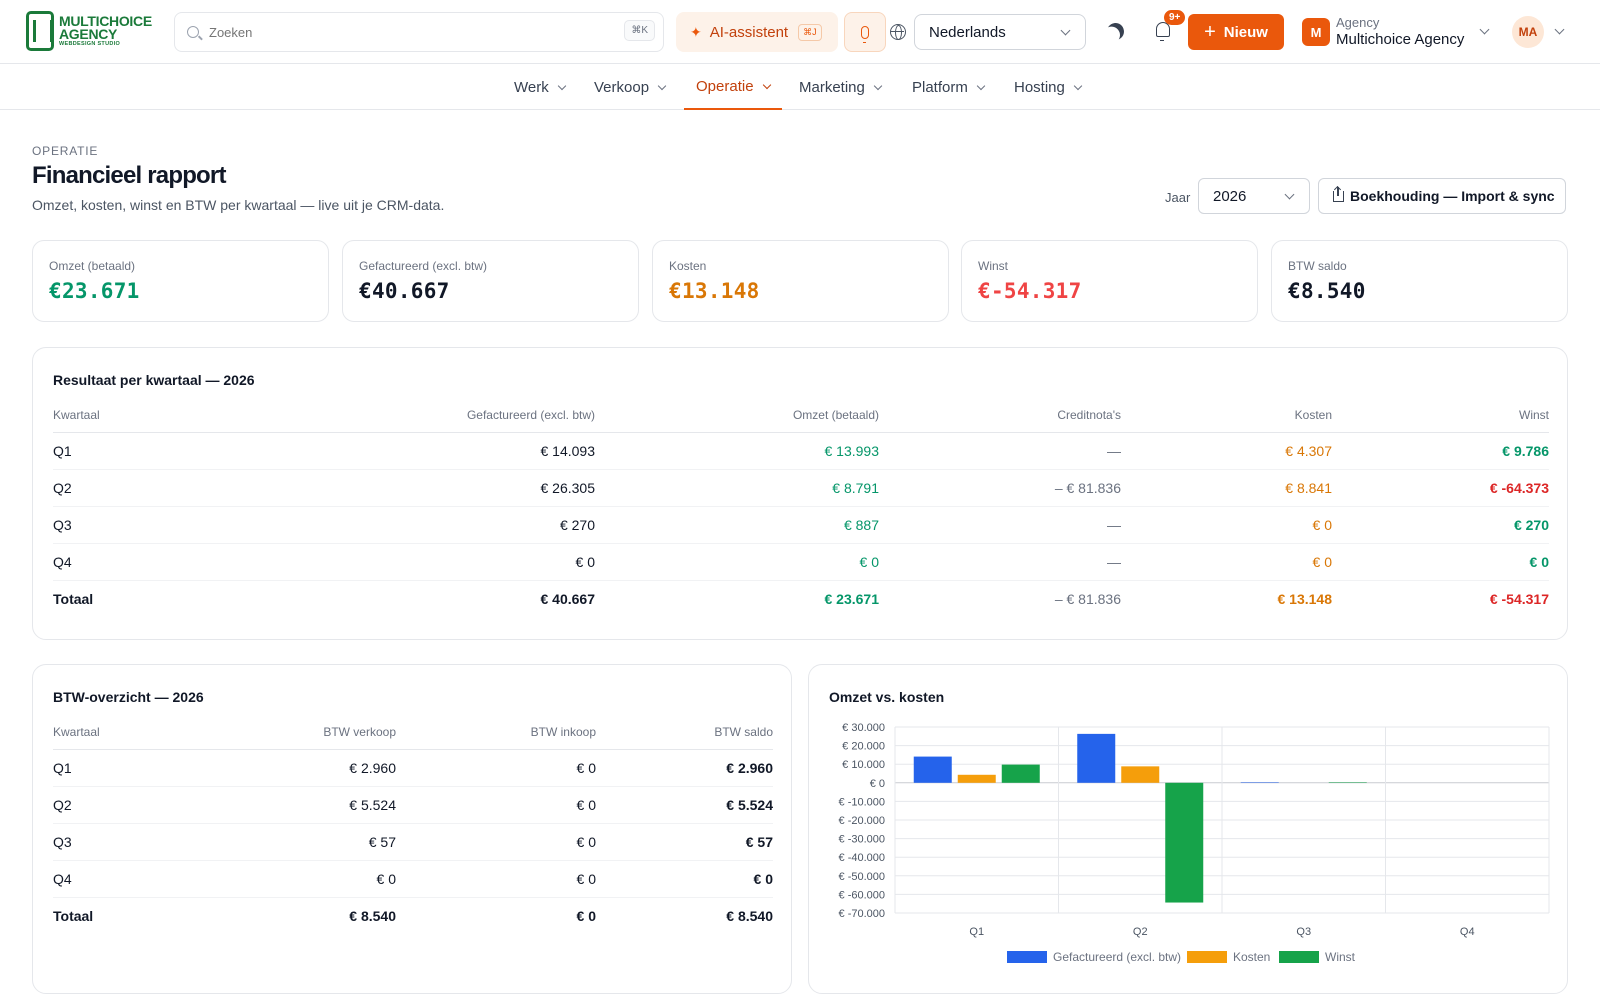 The height and width of the screenshot is (1000, 1600). I want to click on x-tick-label: Q2, so click(1140, 932).